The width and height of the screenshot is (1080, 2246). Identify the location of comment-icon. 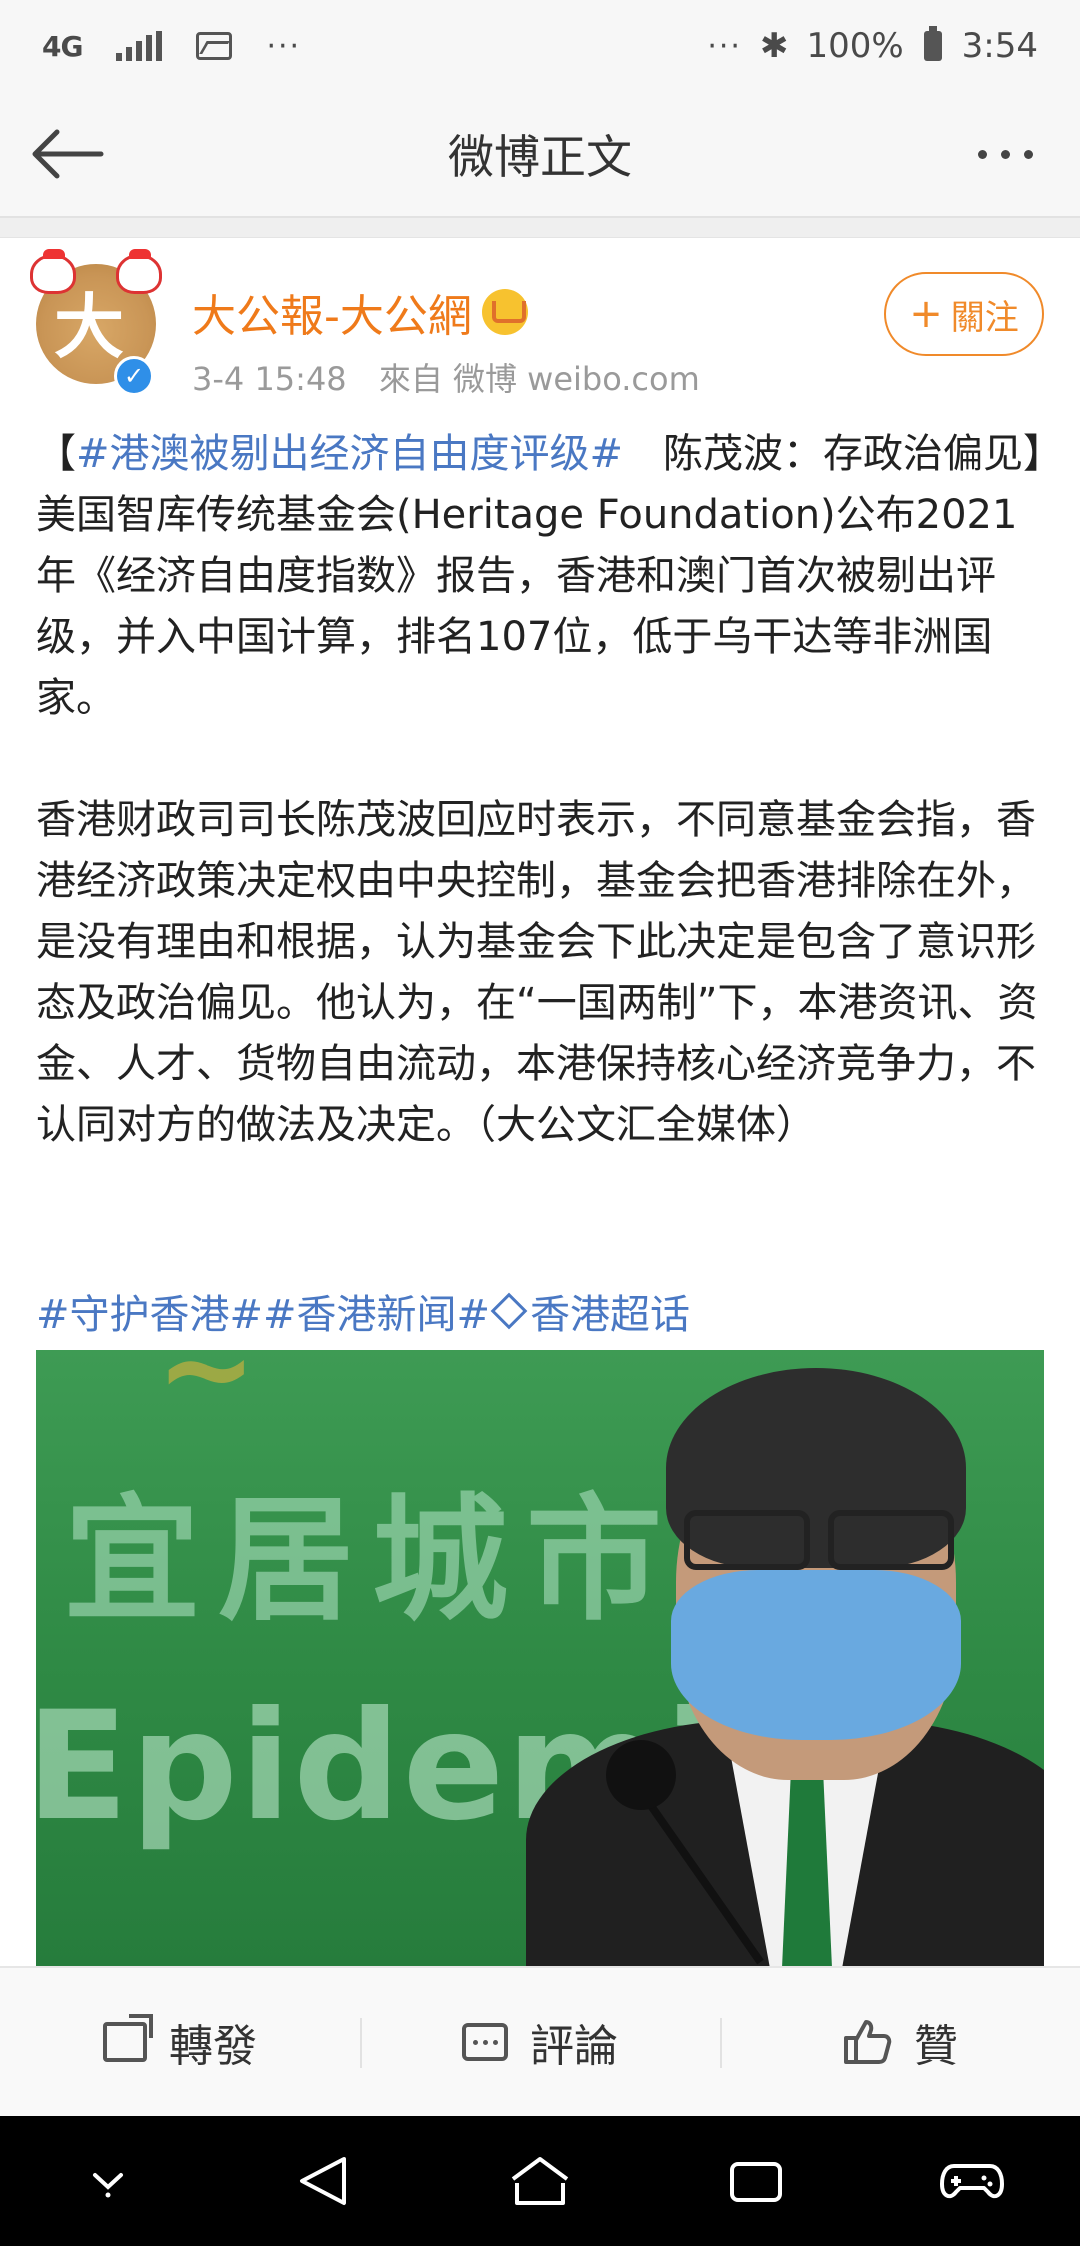
(485, 2042).